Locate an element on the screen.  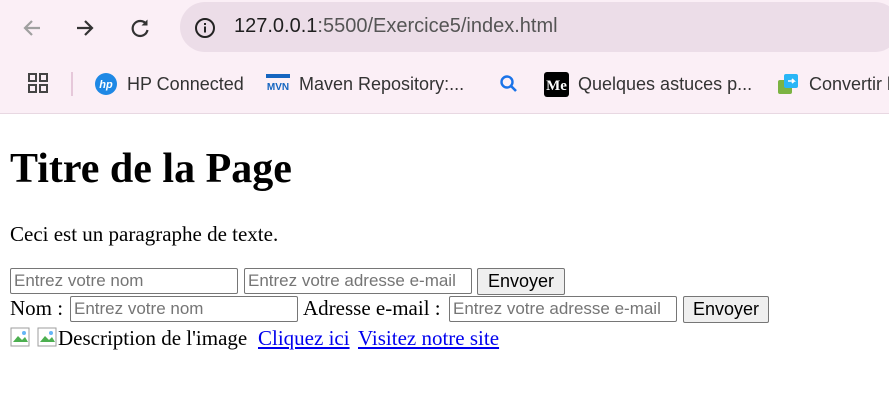
hp-logo-icon: hp is located at coordinates (106, 84).